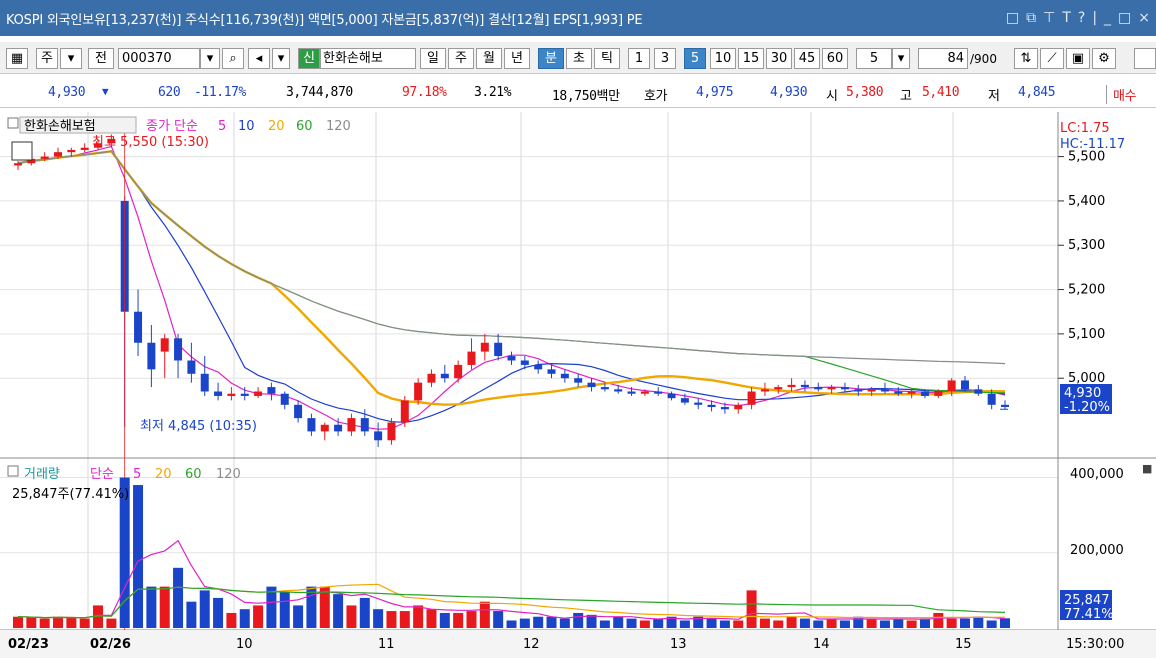 This screenshot has height=658, width=1156. I want to click on help-icon: ?, so click(1081, 18).